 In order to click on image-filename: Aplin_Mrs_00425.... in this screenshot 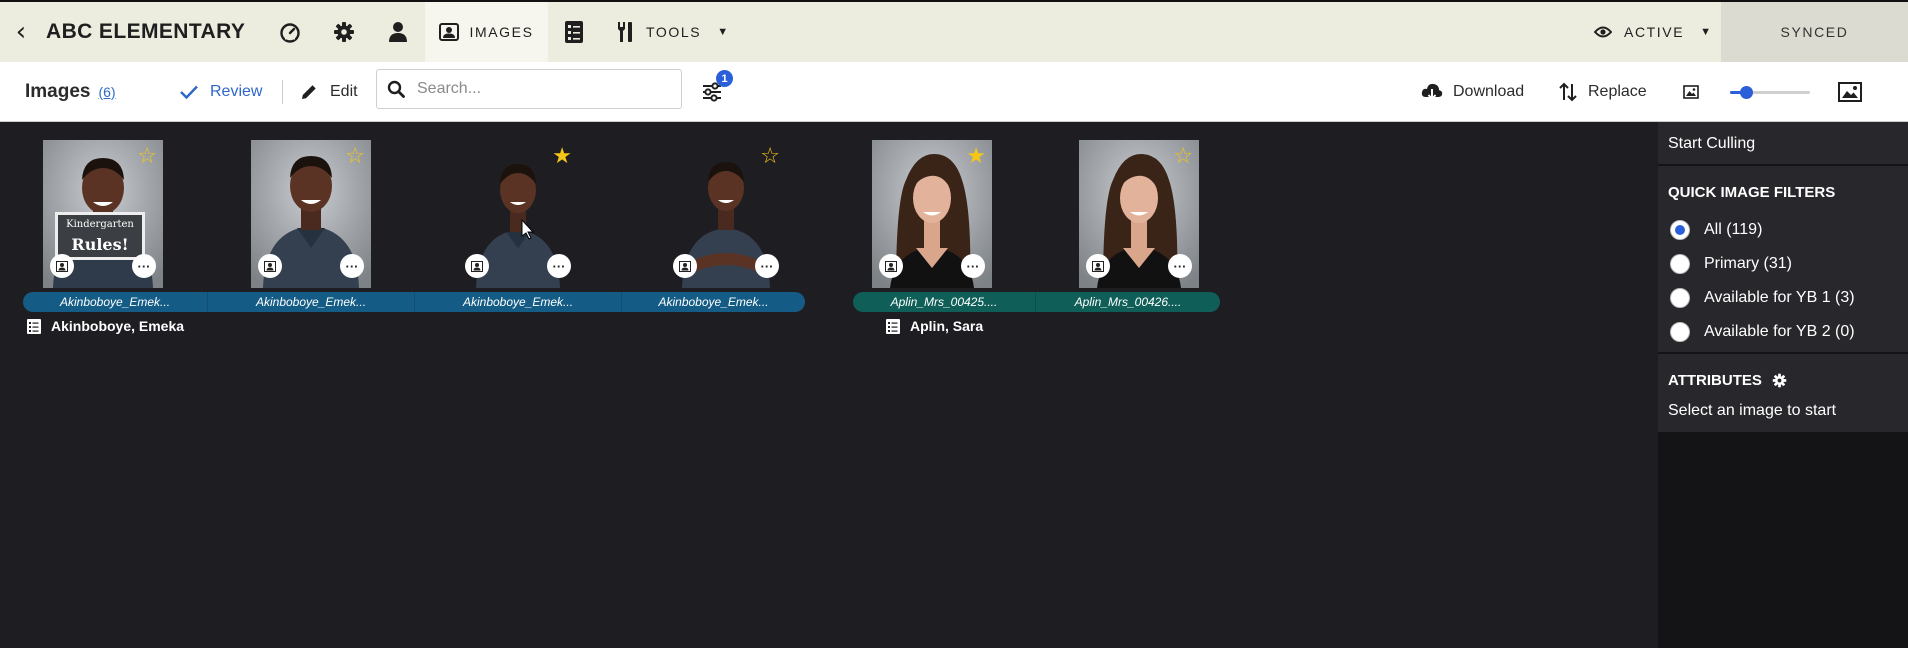, I will do `click(944, 302)`.